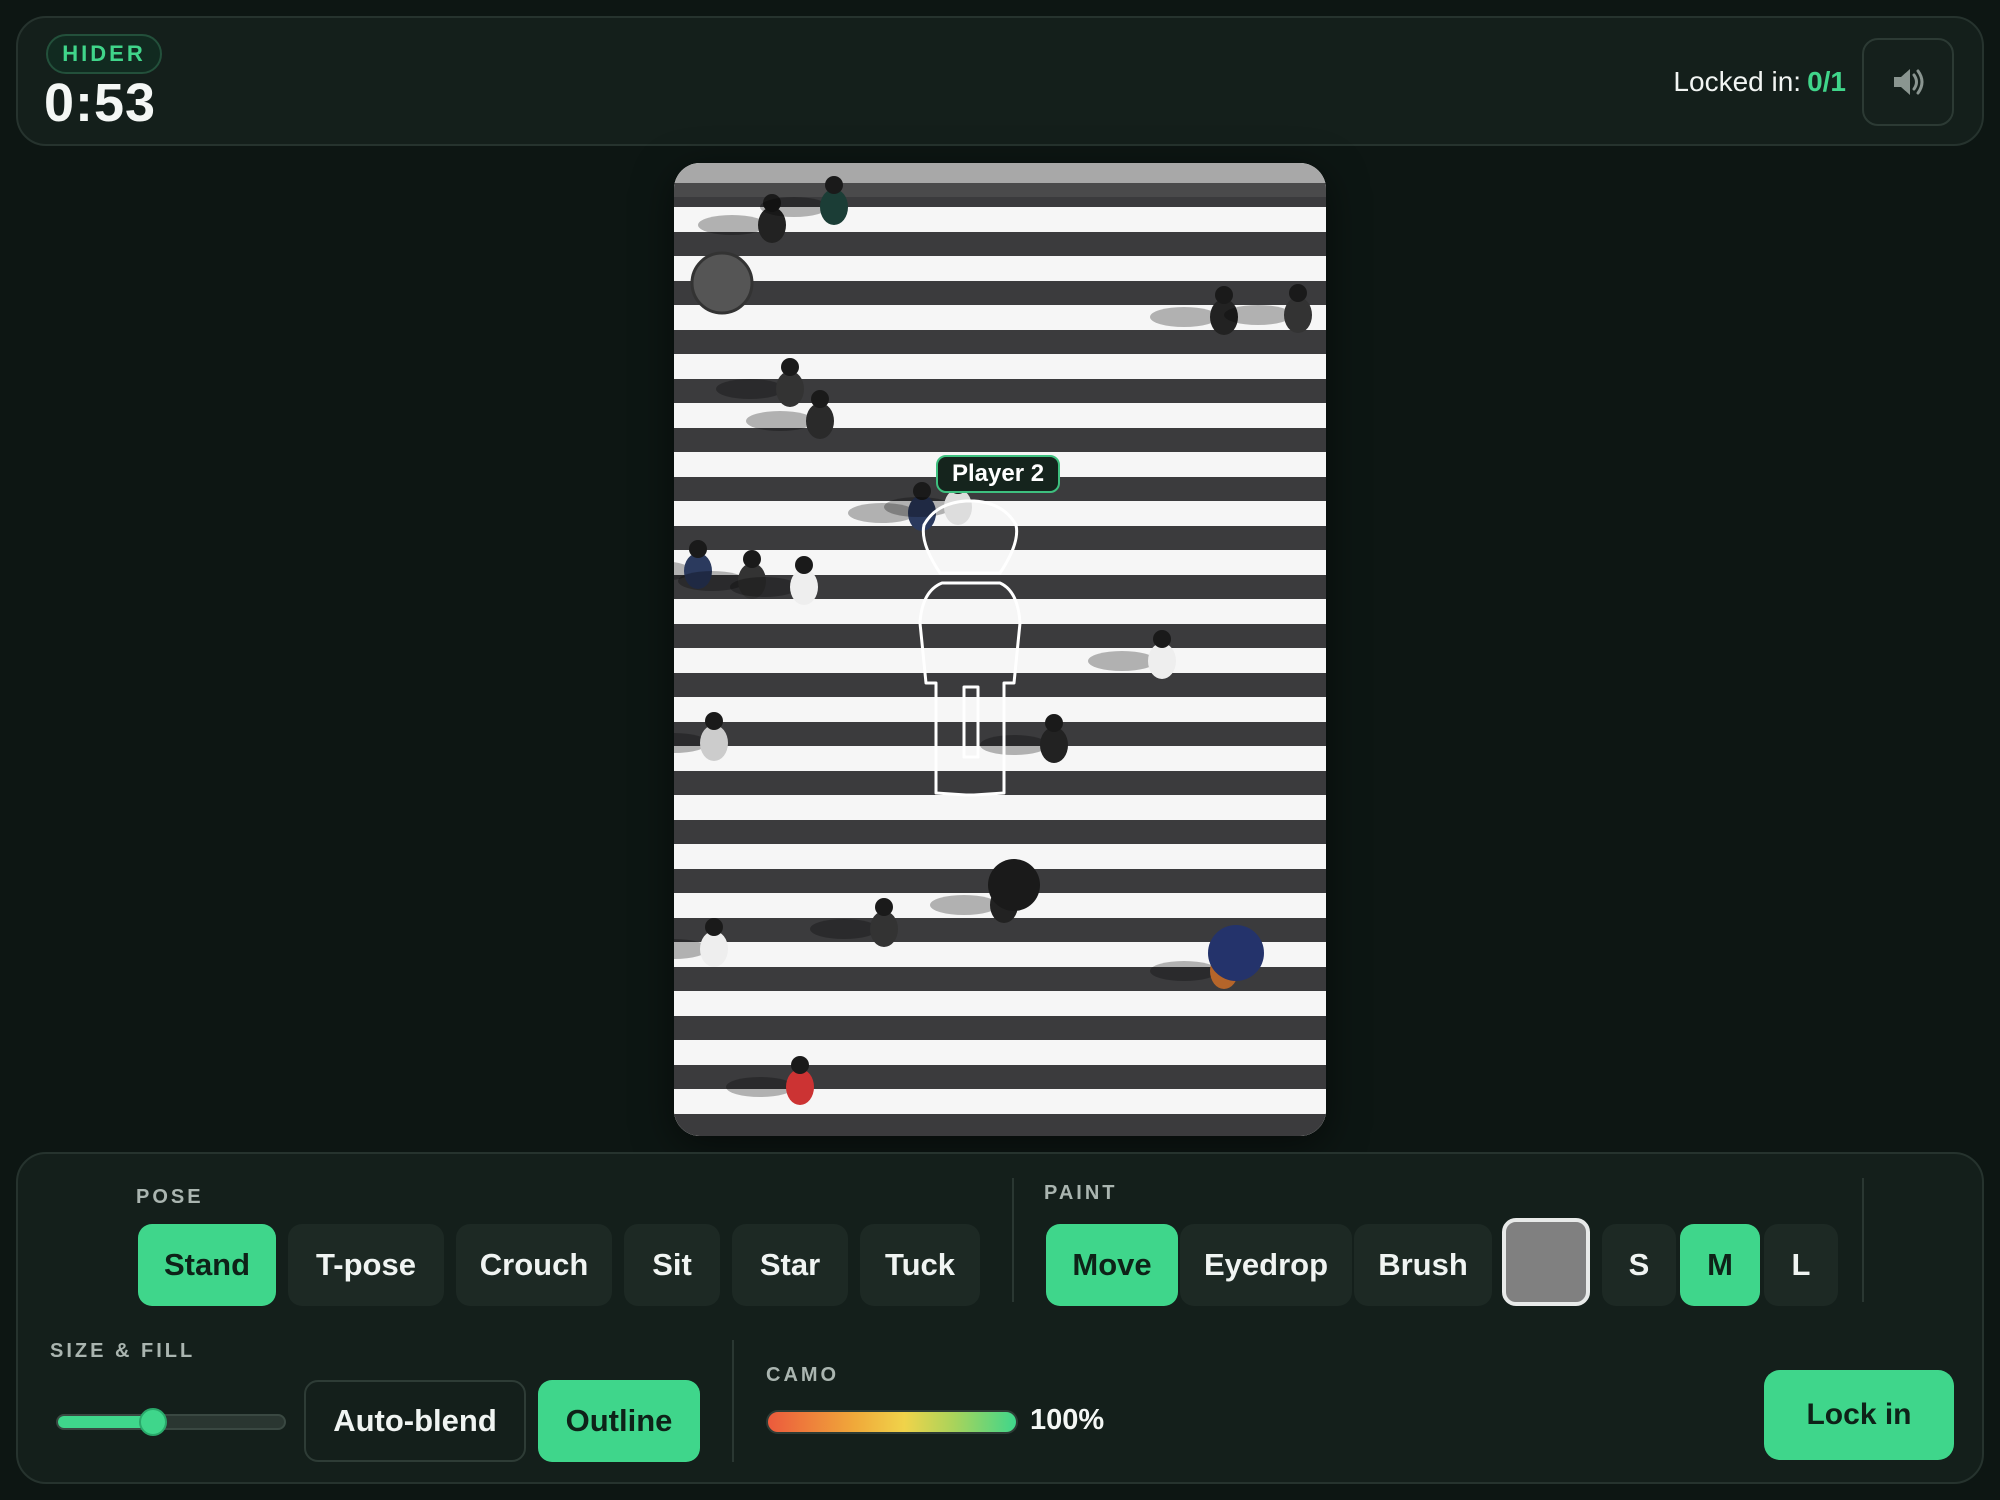 Image resolution: width=2000 pixels, height=1500 pixels. I want to click on pose-crouch-button: Crouch, so click(534, 1265).